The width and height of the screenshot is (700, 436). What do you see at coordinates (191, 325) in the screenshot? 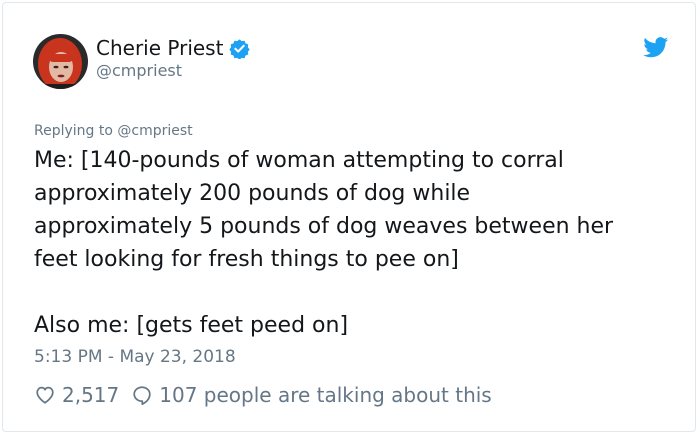
I see `tweet-text-line: Also me: [gets feet peed on]` at bounding box center [191, 325].